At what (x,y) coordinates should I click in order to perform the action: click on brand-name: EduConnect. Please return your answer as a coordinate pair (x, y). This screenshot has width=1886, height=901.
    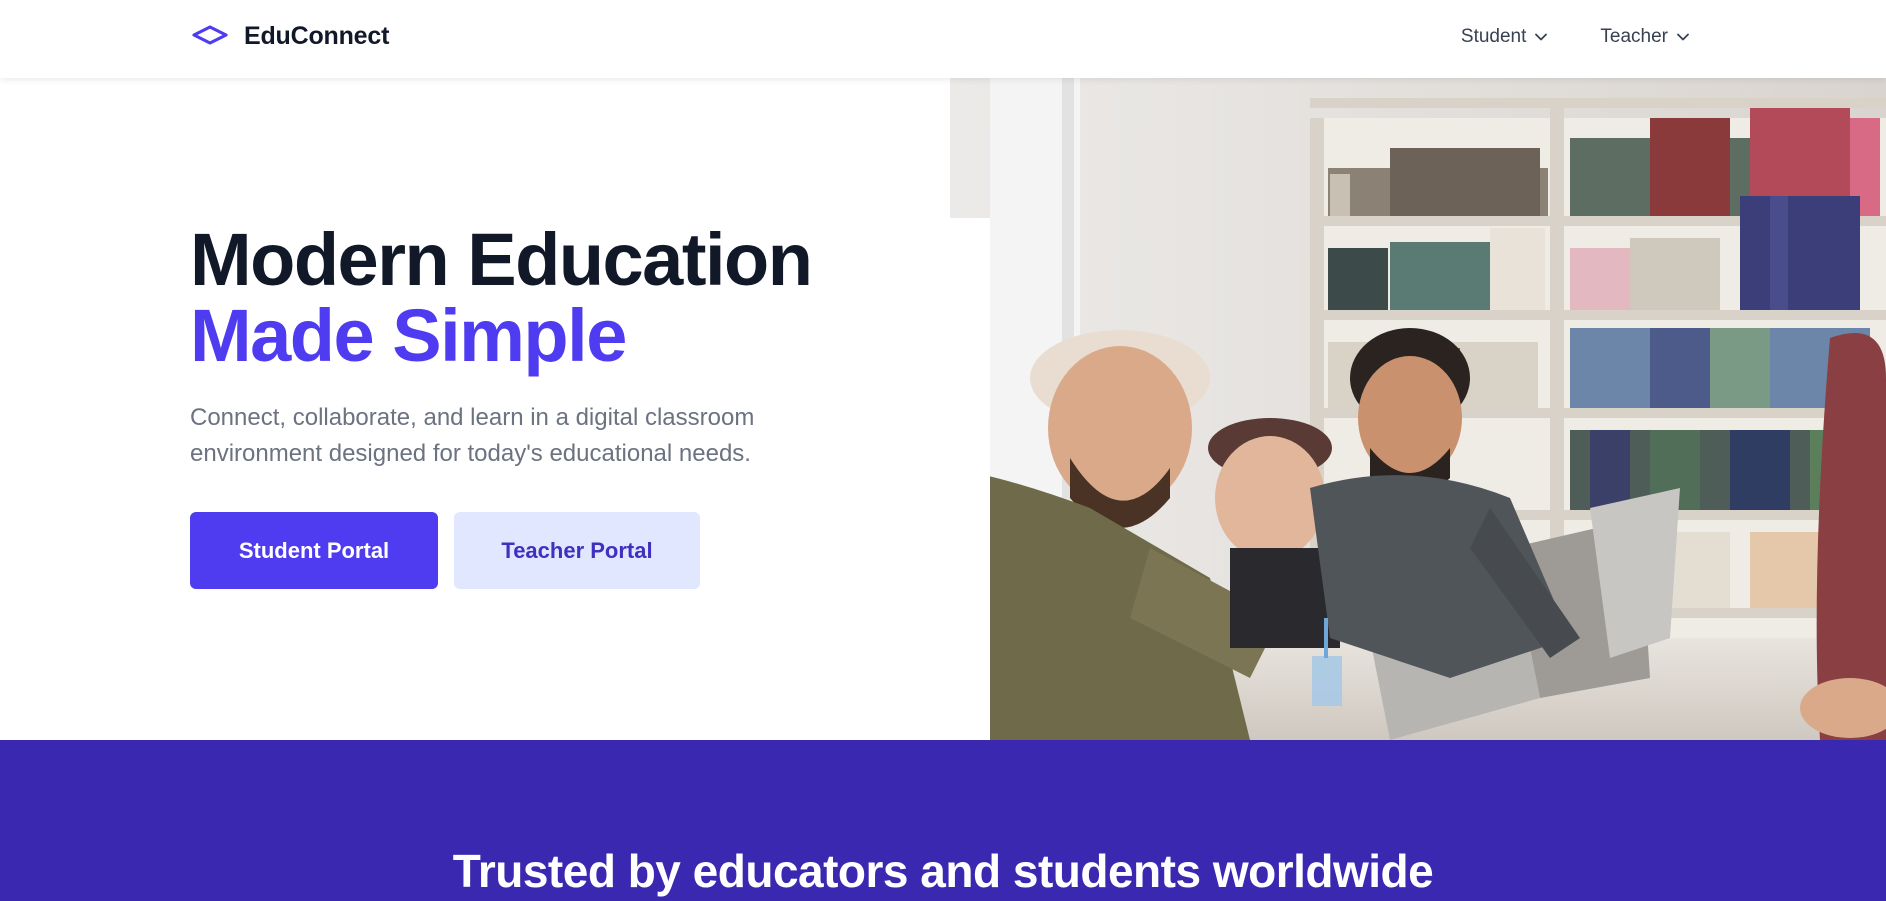
    Looking at the image, I should click on (317, 36).